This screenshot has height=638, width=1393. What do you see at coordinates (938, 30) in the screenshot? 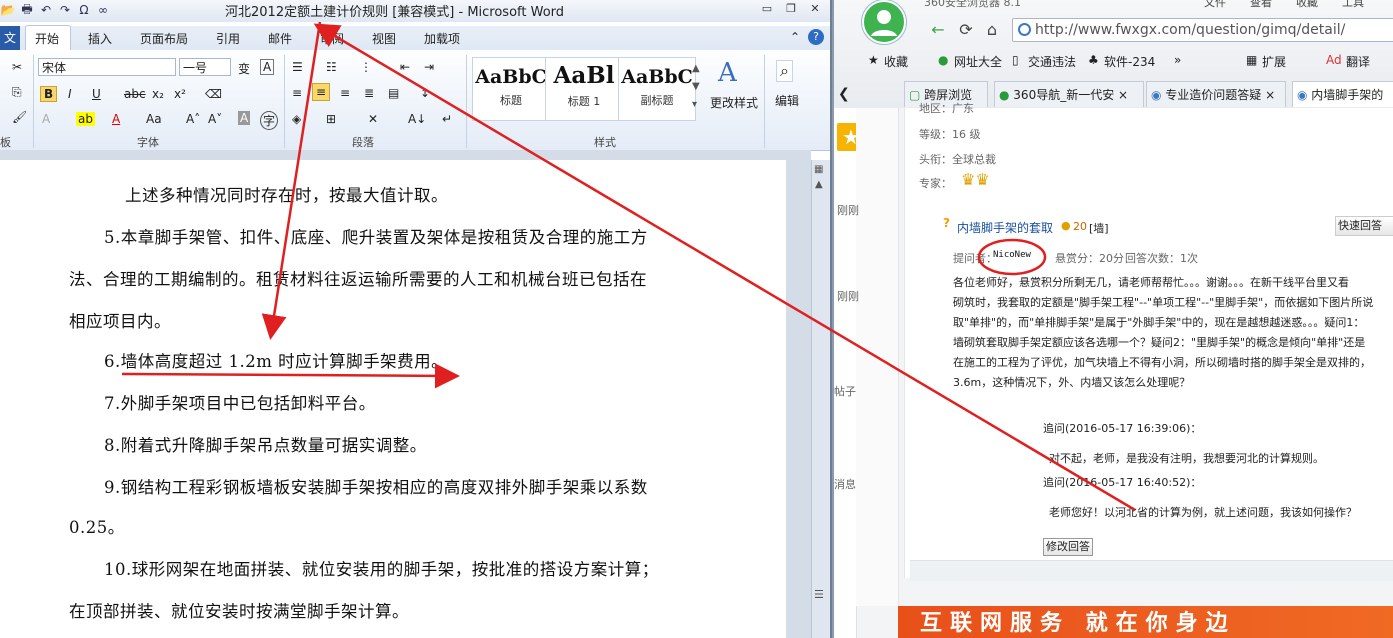
I see `back-icon: ←` at bounding box center [938, 30].